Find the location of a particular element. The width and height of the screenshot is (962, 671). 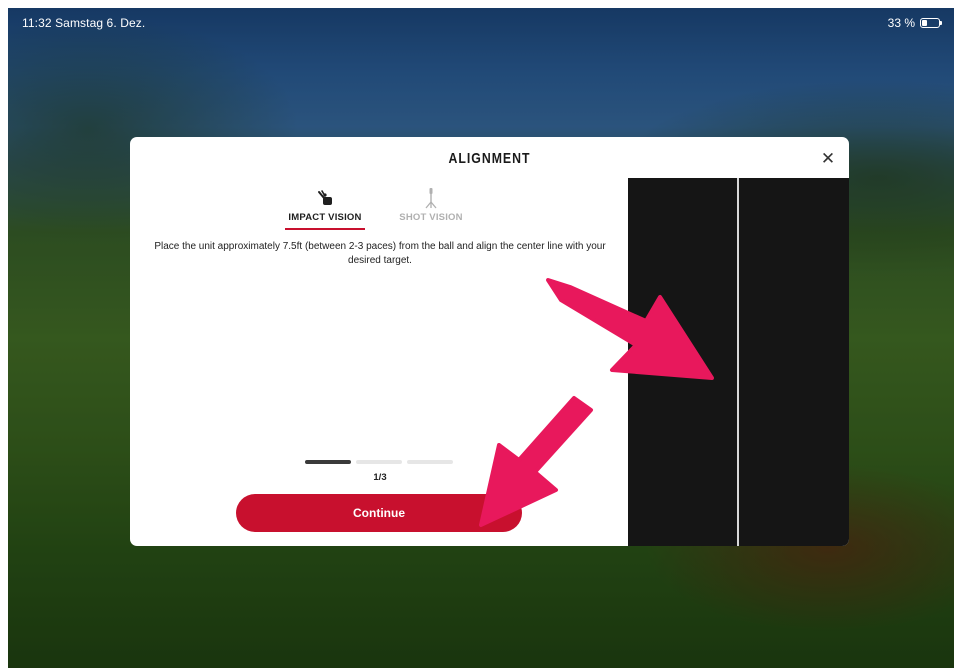

vision-tabs: IMPACT VISION SHOT VISION is located at coordinates (380, 209).